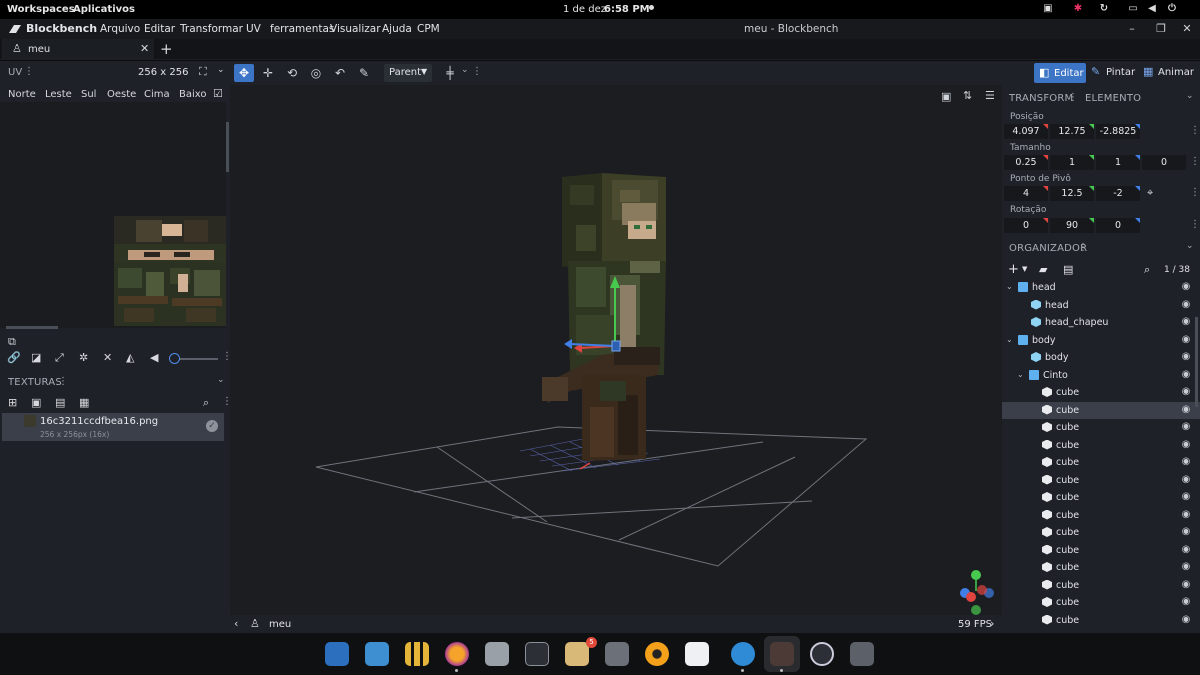 The width and height of the screenshot is (1200, 675). I want to click on archive-manager-icon, so click(577, 654).